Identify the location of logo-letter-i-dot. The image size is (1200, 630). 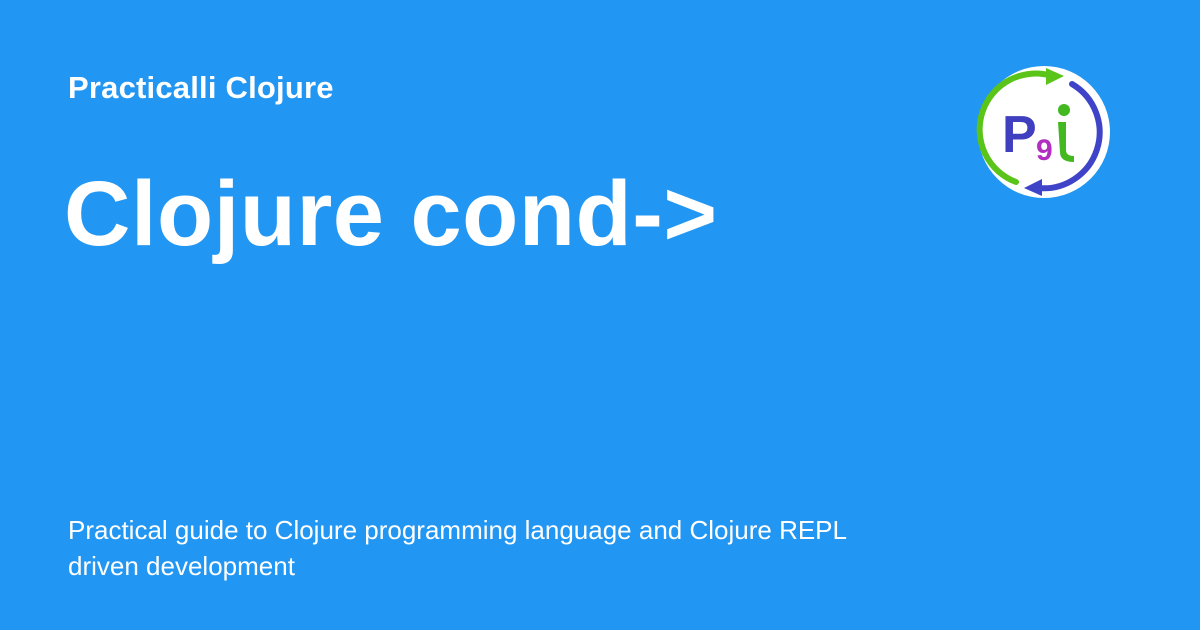
(1064, 110).